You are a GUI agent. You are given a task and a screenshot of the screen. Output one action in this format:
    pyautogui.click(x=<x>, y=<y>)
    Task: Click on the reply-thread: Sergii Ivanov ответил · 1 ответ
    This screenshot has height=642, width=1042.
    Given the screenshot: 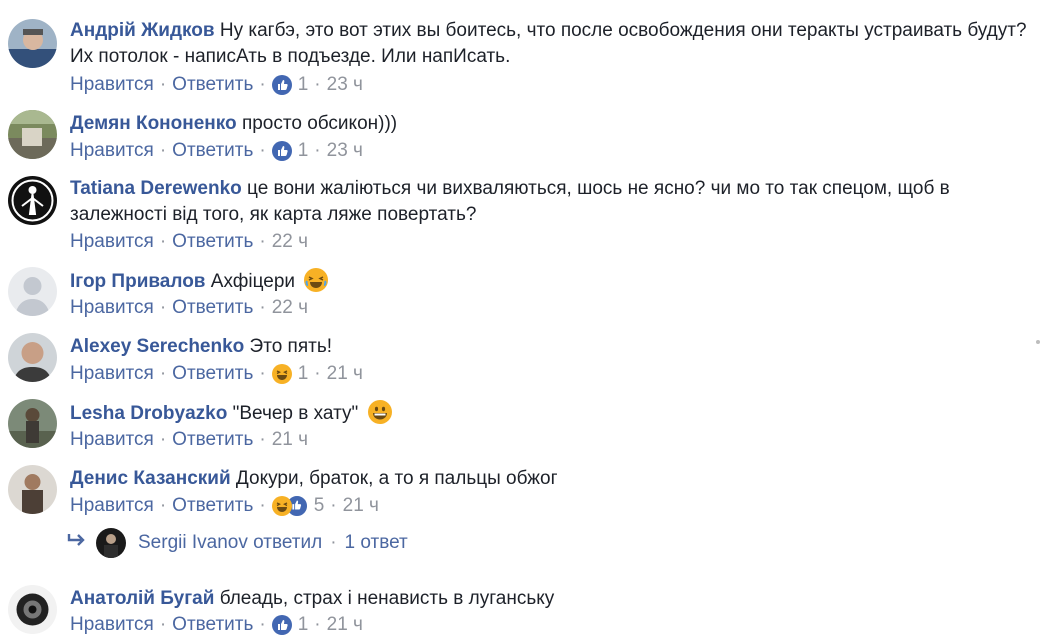 What is the action you would take?
    pyautogui.click(x=237, y=543)
    